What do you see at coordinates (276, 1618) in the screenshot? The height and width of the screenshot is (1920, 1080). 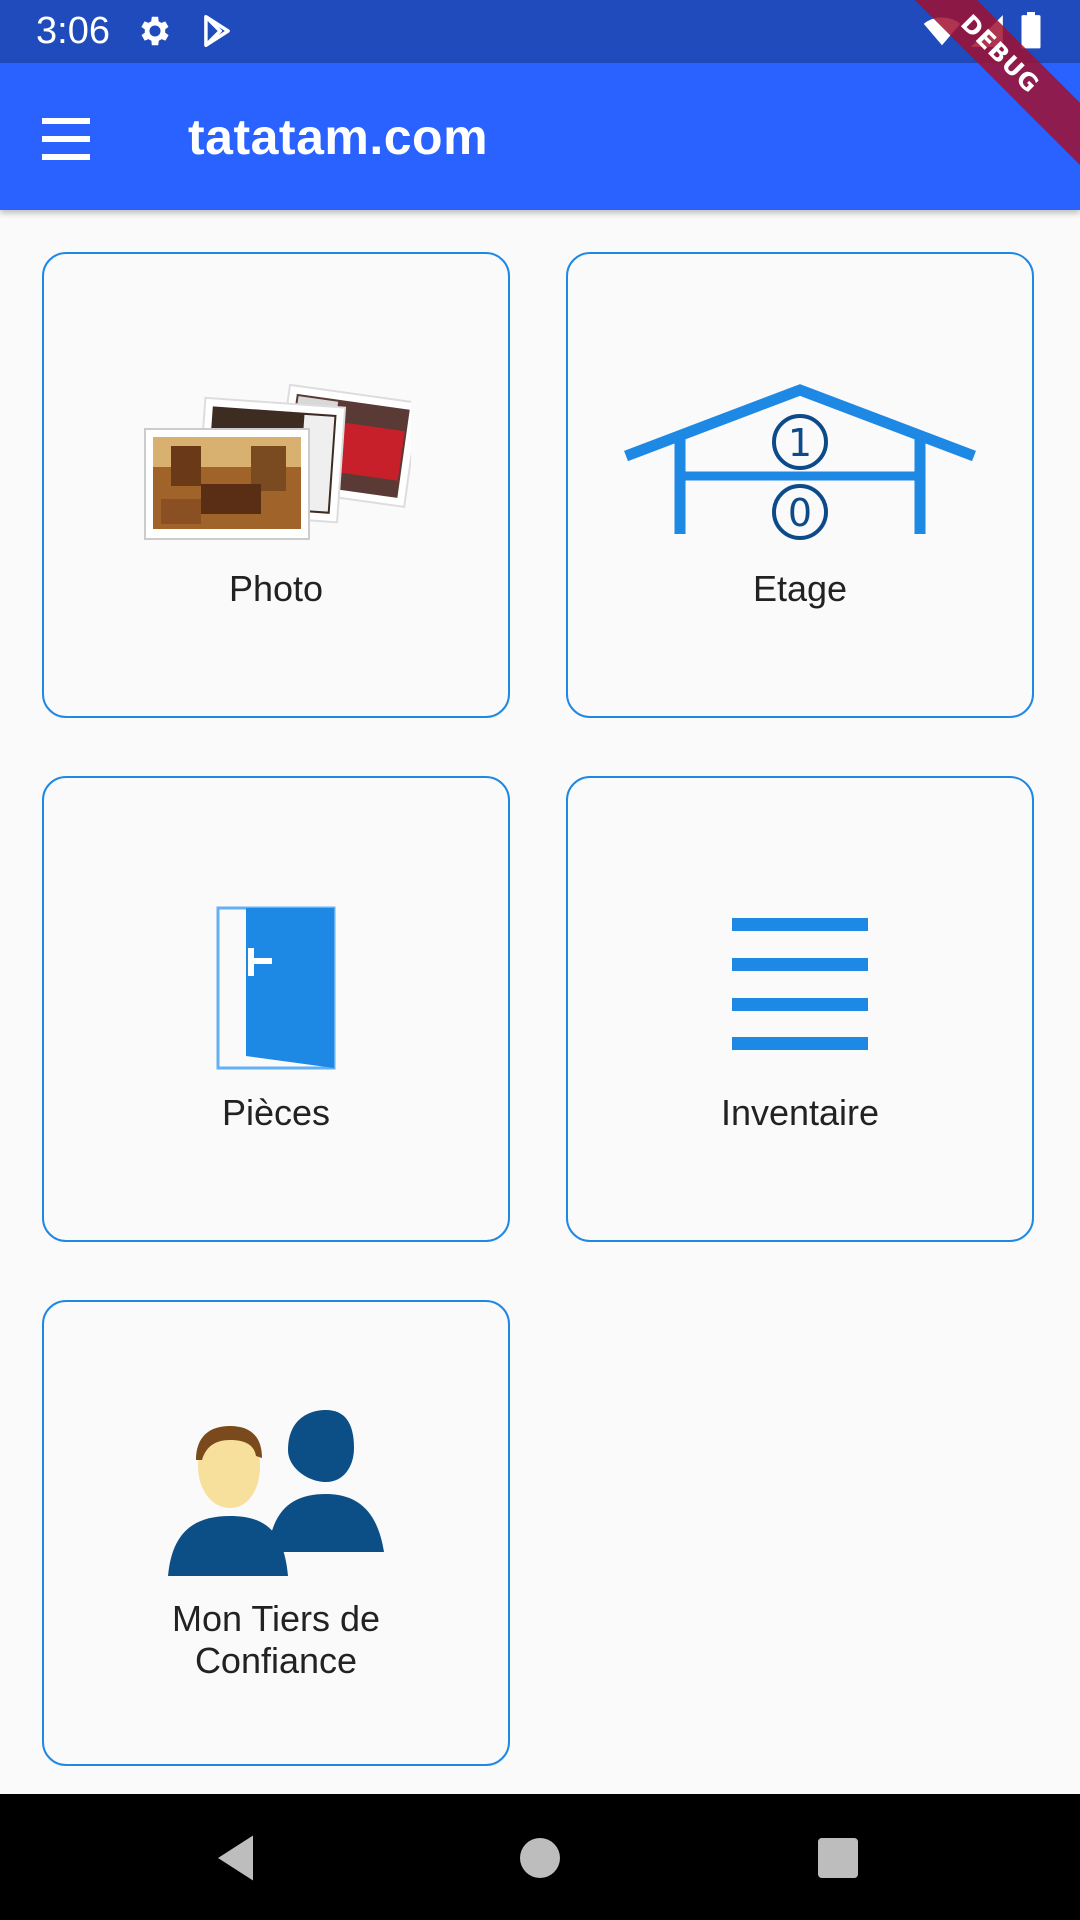 I see `tile-label-line1: Mon Tiers de` at bounding box center [276, 1618].